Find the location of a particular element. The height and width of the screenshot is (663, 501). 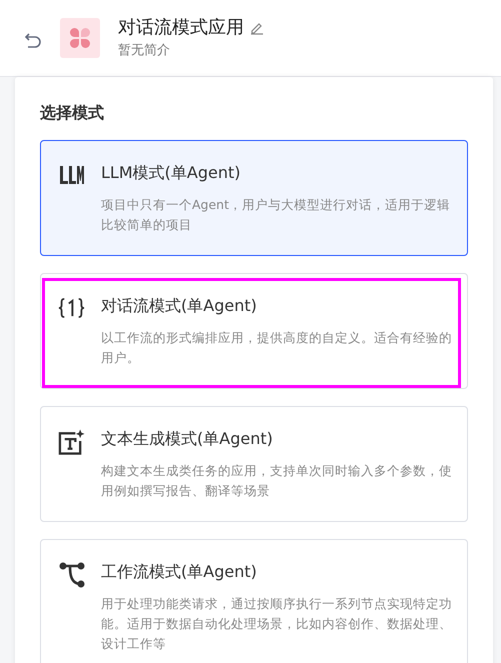

mode-title: 工作流模式(单Agent) is located at coordinates (179, 572).